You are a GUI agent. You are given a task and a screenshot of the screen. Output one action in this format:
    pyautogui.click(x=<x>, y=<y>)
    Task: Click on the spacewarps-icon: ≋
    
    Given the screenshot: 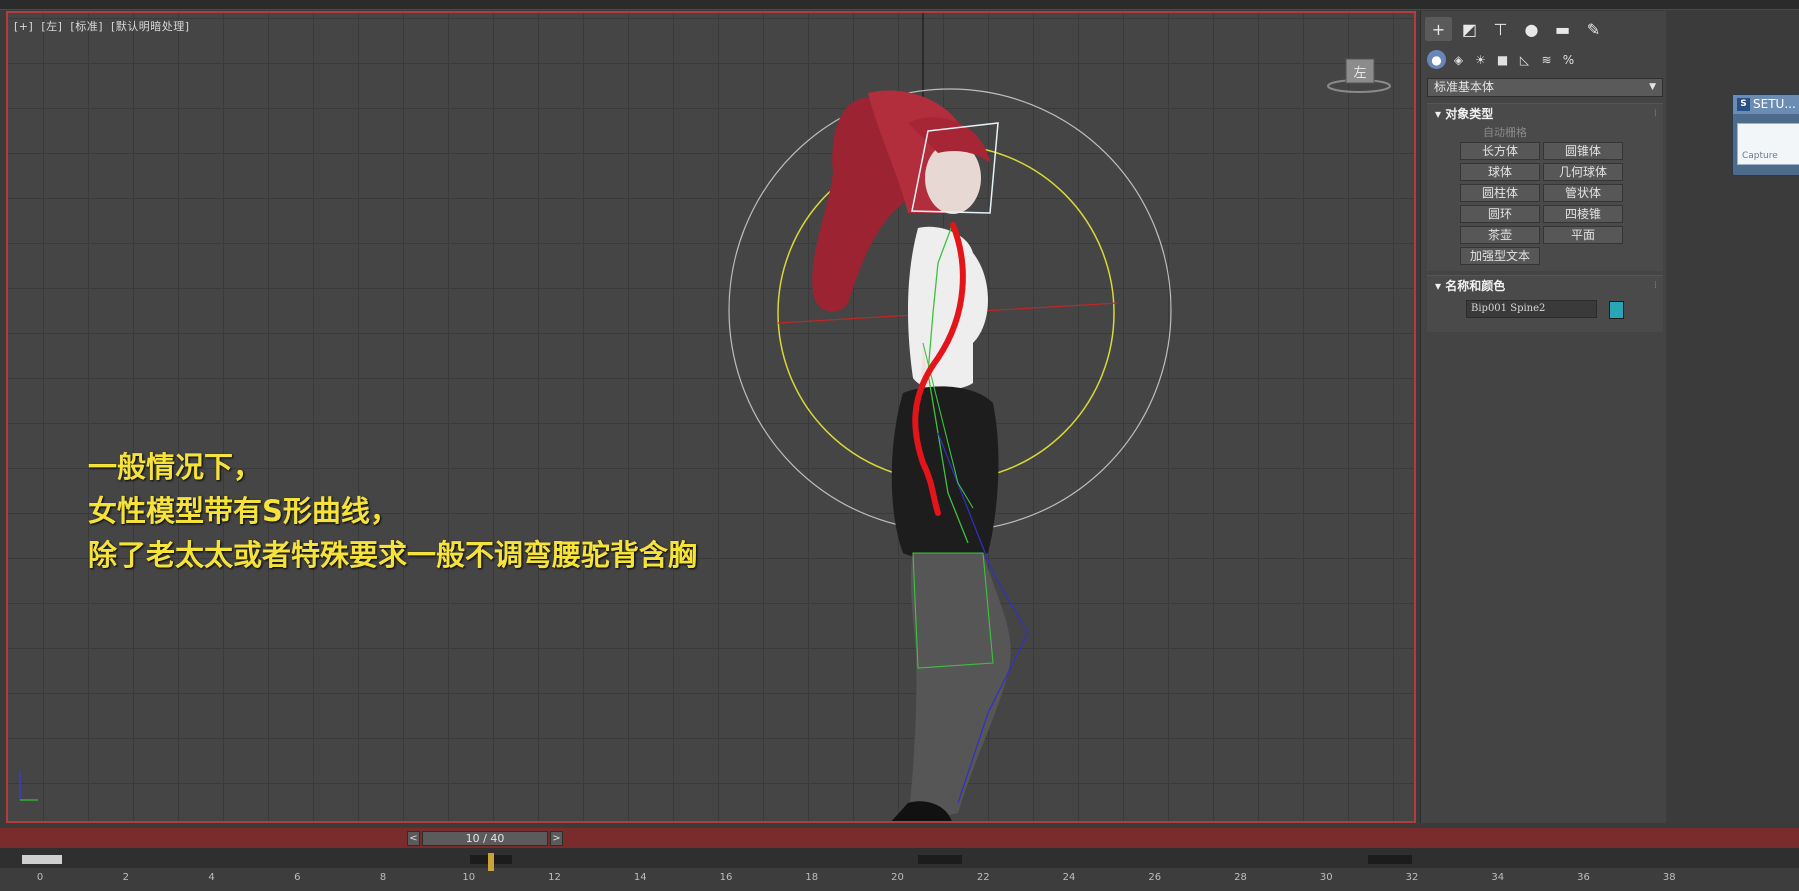 What is the action you would take?
    pyautogui.click(x=1546, y=59)
    